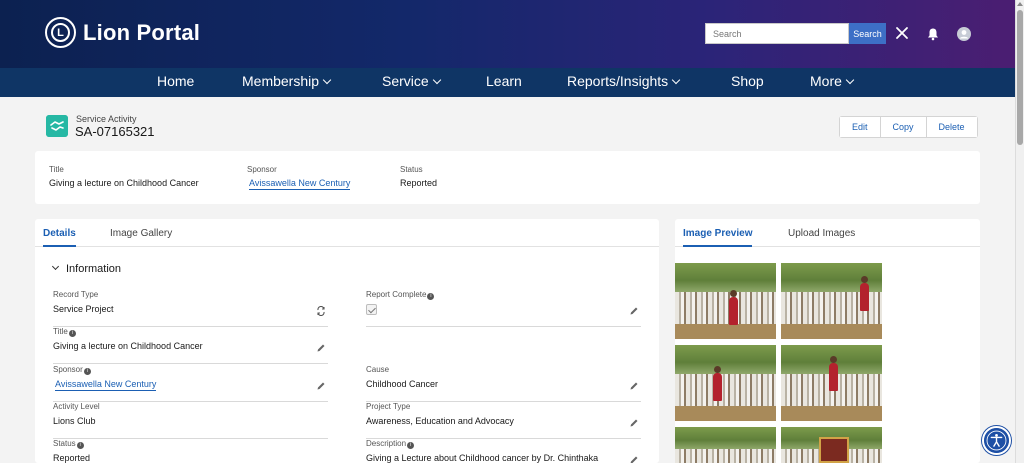 This screenshot has width=1024, height=463. What do you see at coordinates (115, 131) in the screenshot?
I see `record-id: SA-07165321` at bounding box center [115, 131].